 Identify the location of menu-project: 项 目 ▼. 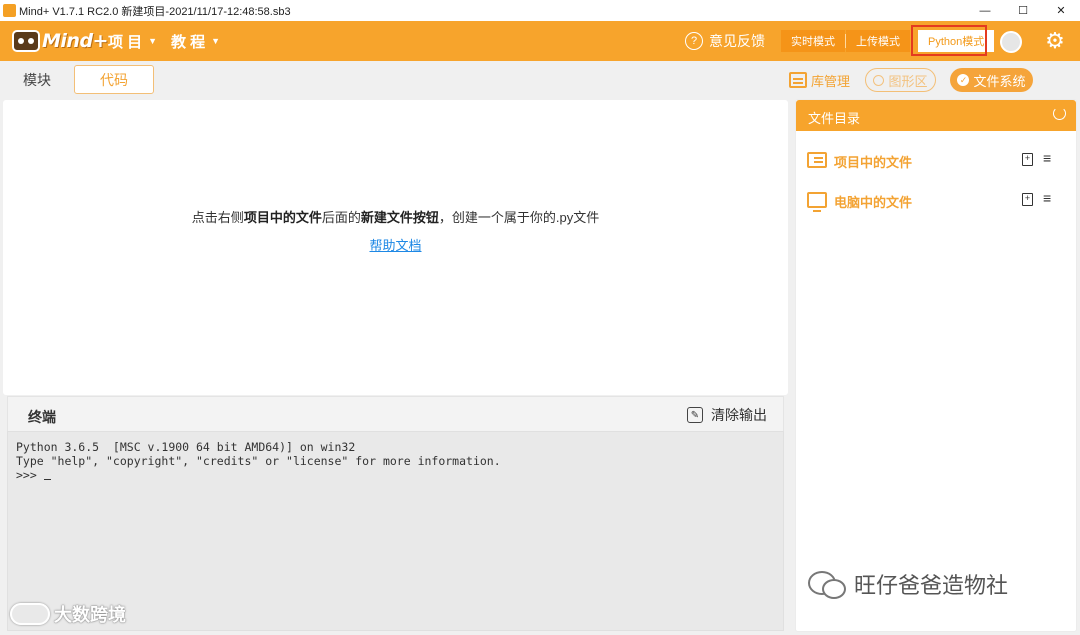
(132, 41).